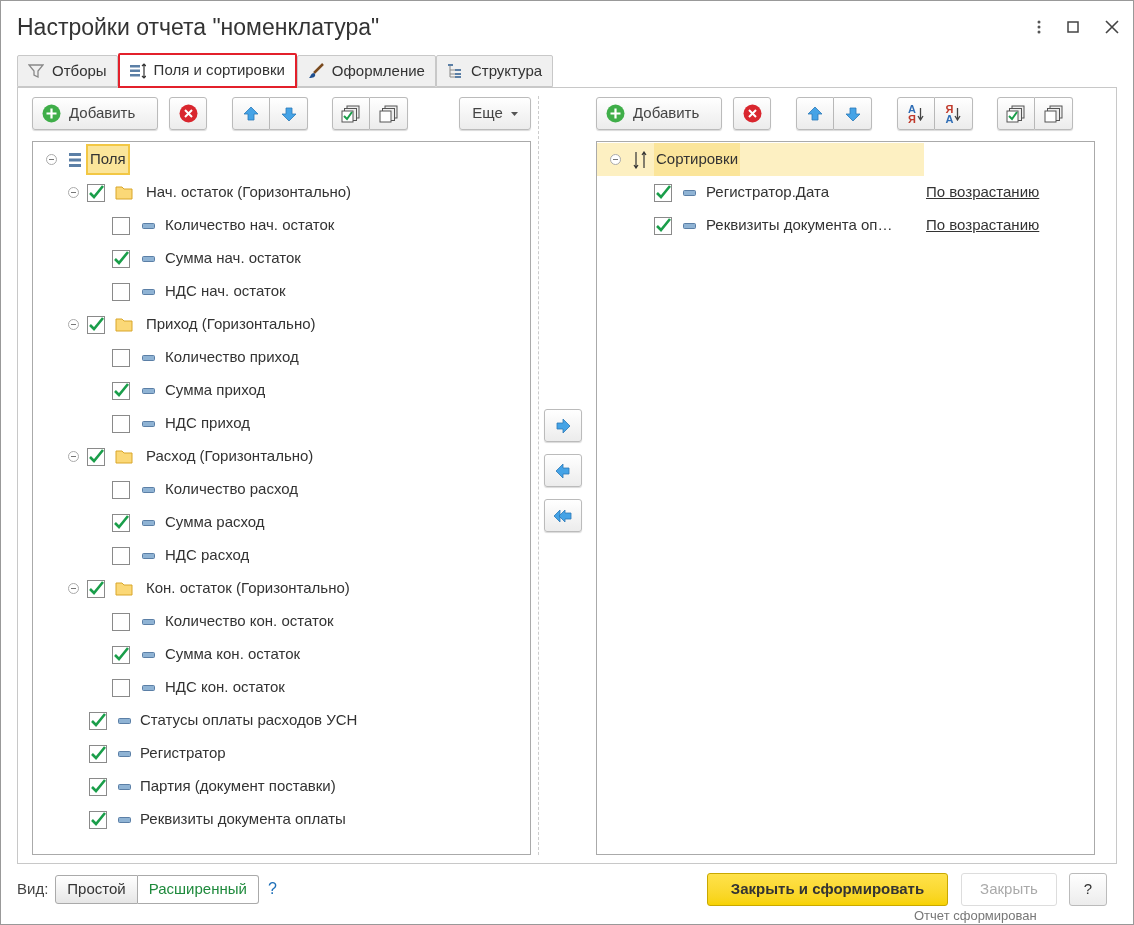  What do you see at coordinates (96, 889) in the screenshot?
I see `view-mode-toggle: Простой` at bounding box center [96, 889].